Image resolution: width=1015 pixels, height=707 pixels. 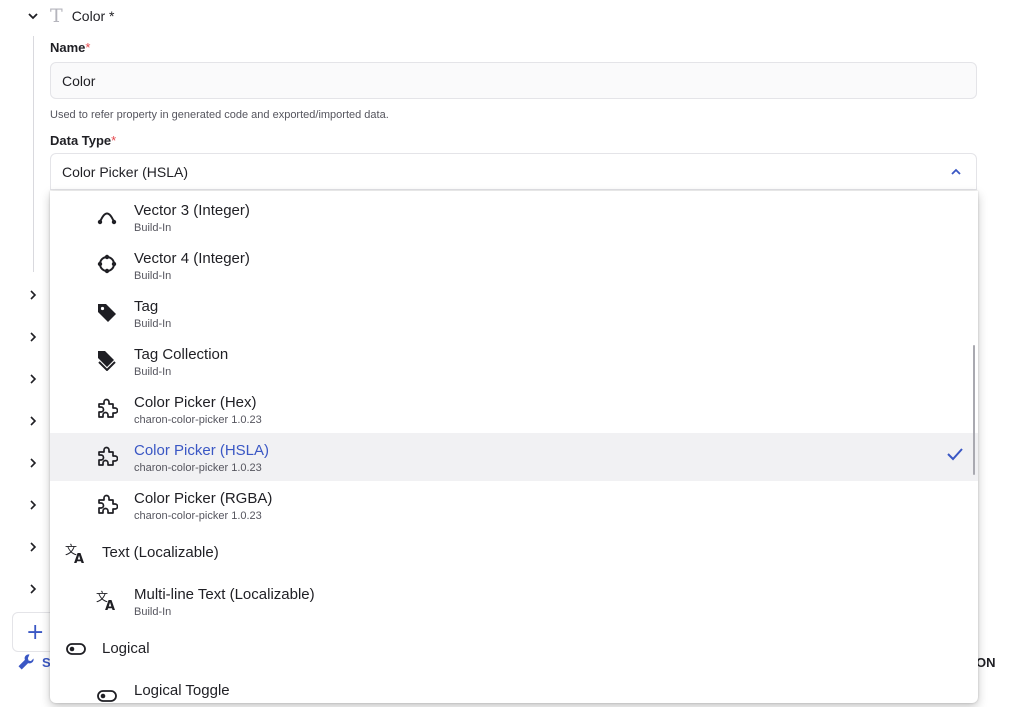 What do you see at coordinates (513, 80) in the screenshot?
I see `name-field: Color` at bounding box center [513, 80].